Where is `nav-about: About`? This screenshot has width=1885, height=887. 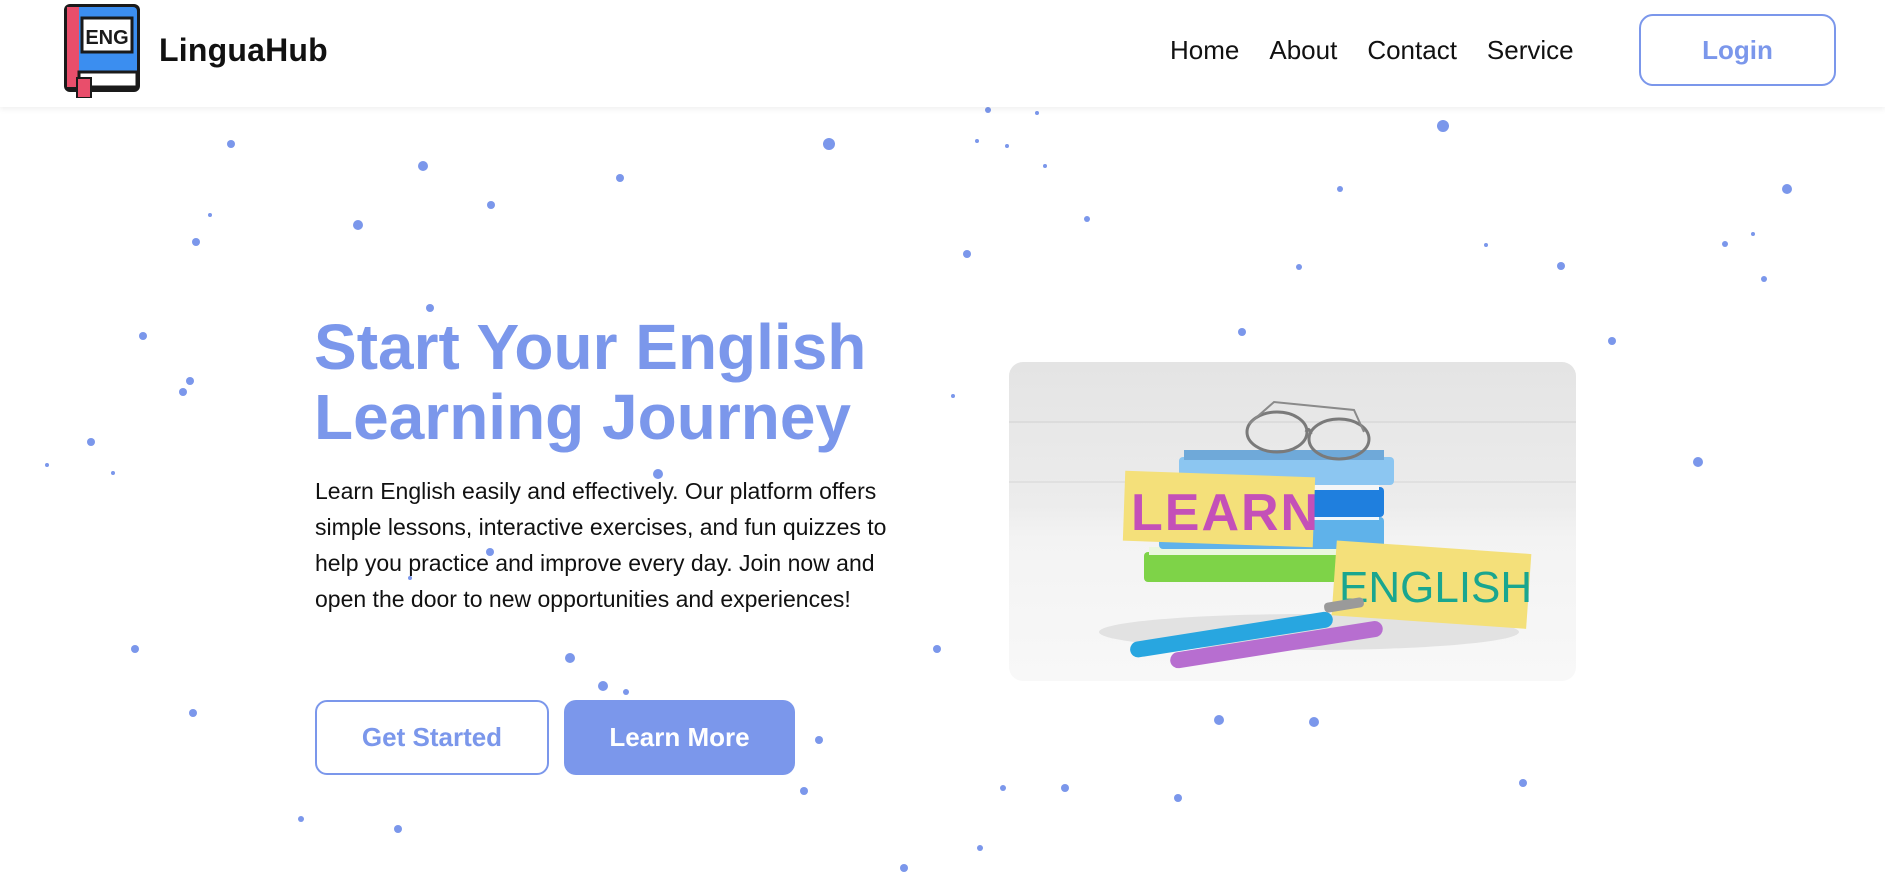 nav-about: About is located at coordinates (1303, 50).